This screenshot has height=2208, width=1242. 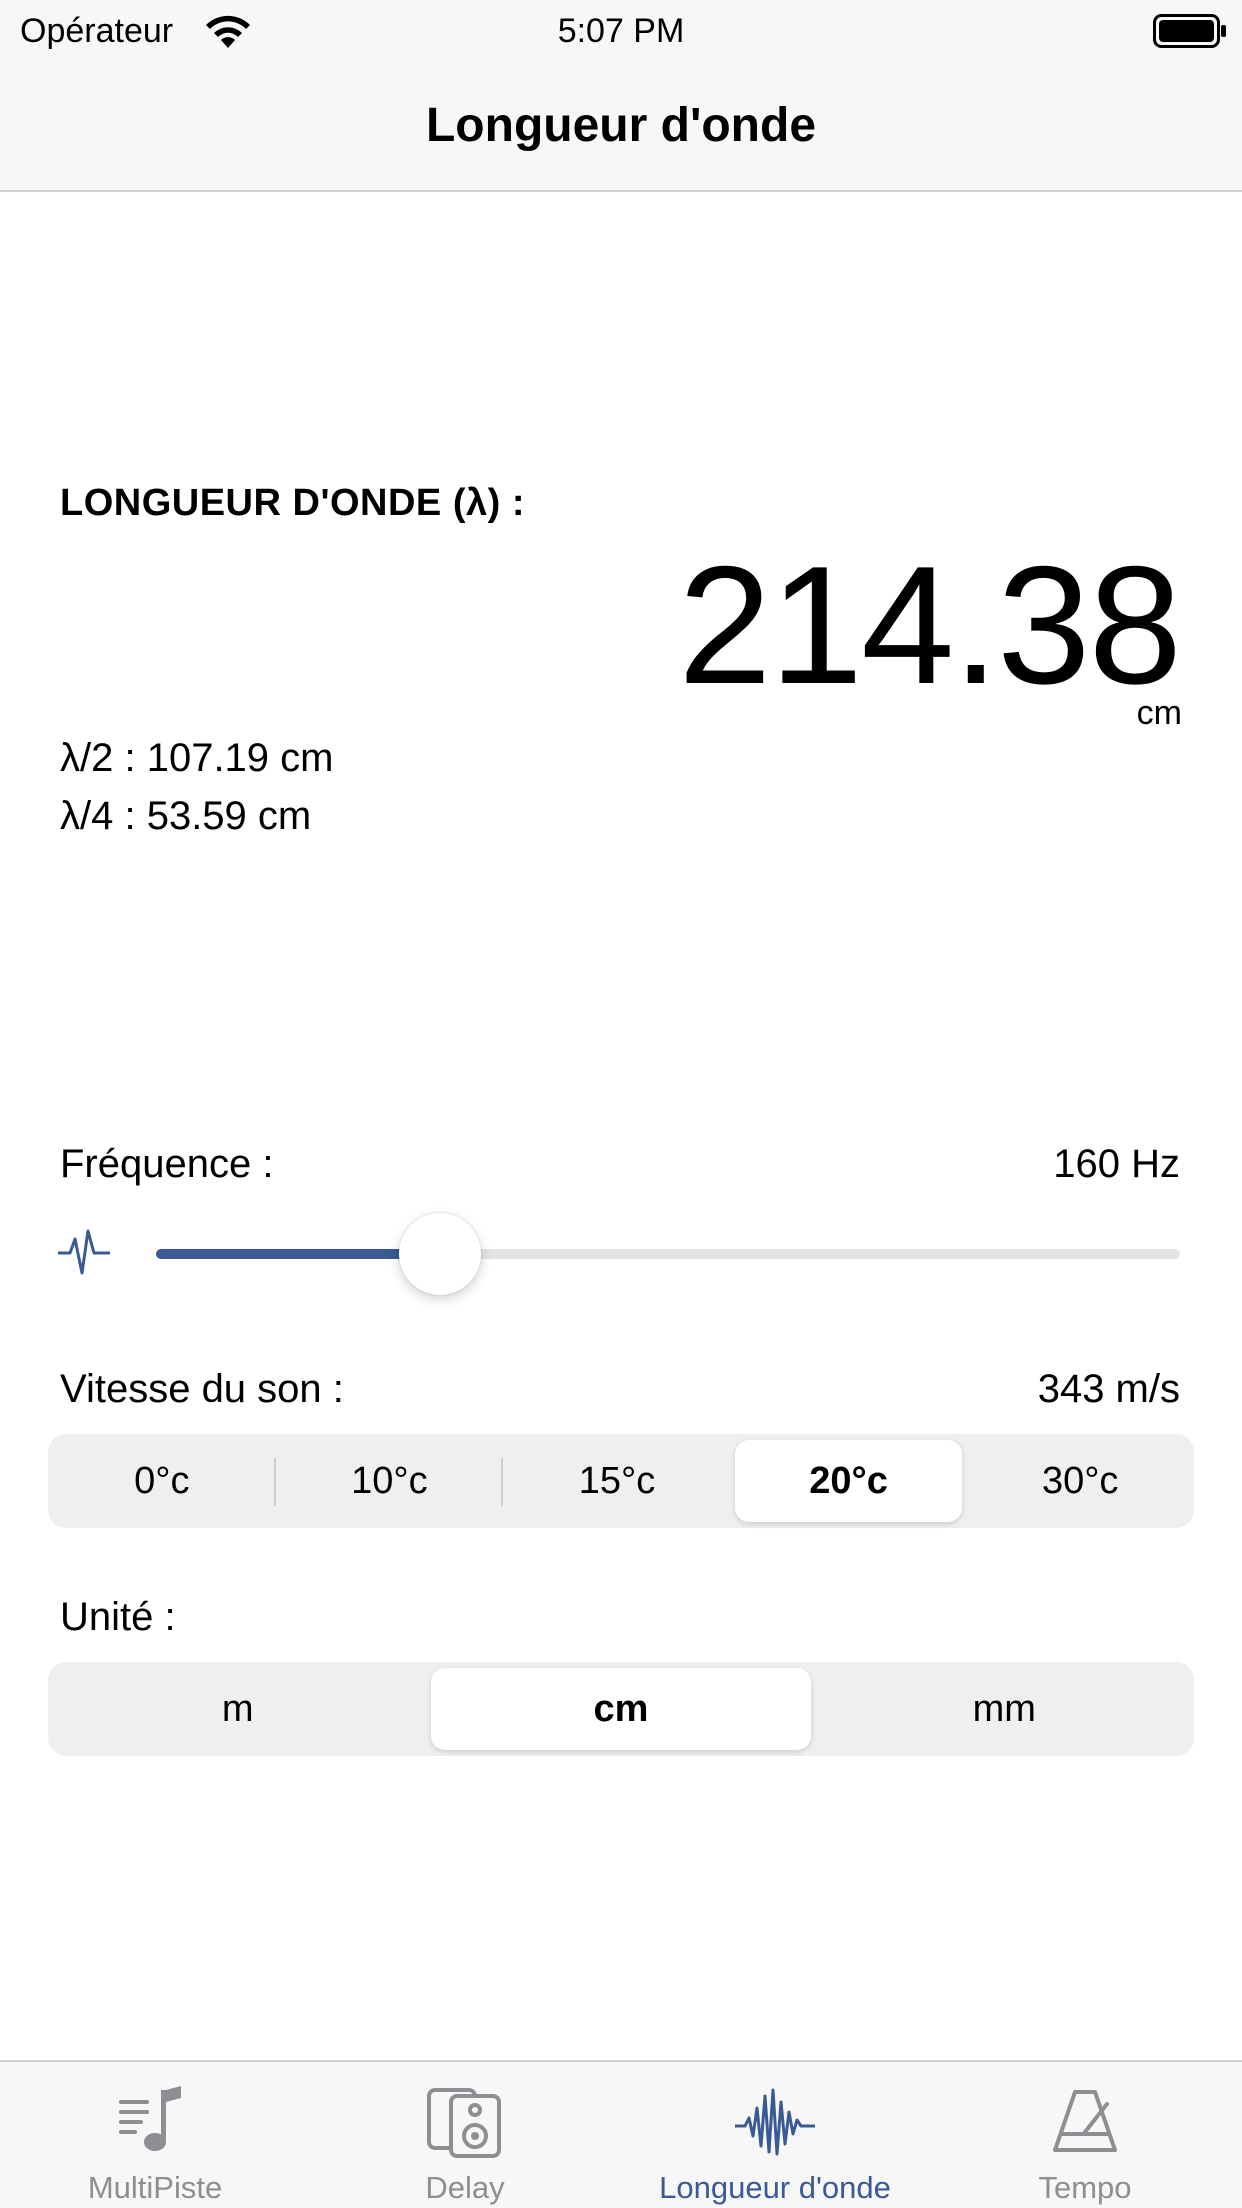 I want to click on segment-temp-15: 15°c, so click(x=617, y=1481).